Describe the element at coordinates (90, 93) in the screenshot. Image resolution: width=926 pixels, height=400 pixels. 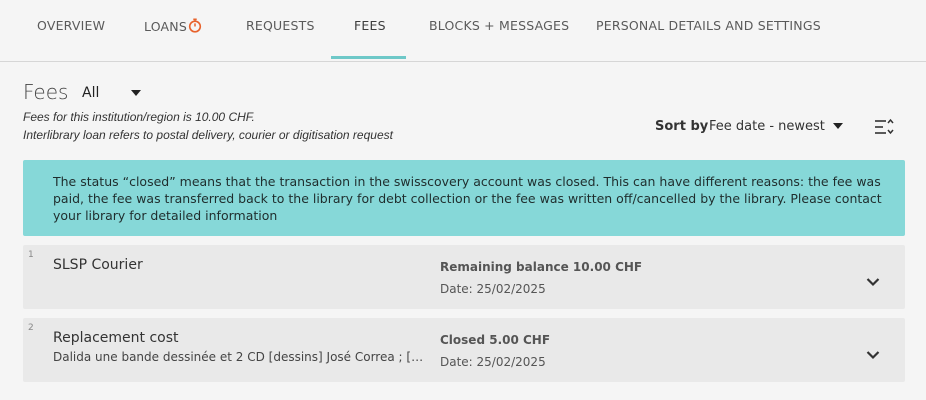
I see `fee-filter-select: All` at that location.